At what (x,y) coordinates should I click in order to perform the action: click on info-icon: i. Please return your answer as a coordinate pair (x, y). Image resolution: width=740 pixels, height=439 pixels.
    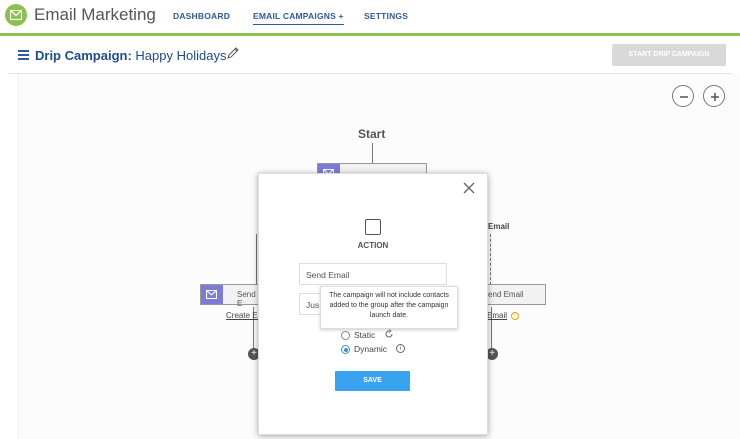
    Looking at the image, I should click on (400, 348).